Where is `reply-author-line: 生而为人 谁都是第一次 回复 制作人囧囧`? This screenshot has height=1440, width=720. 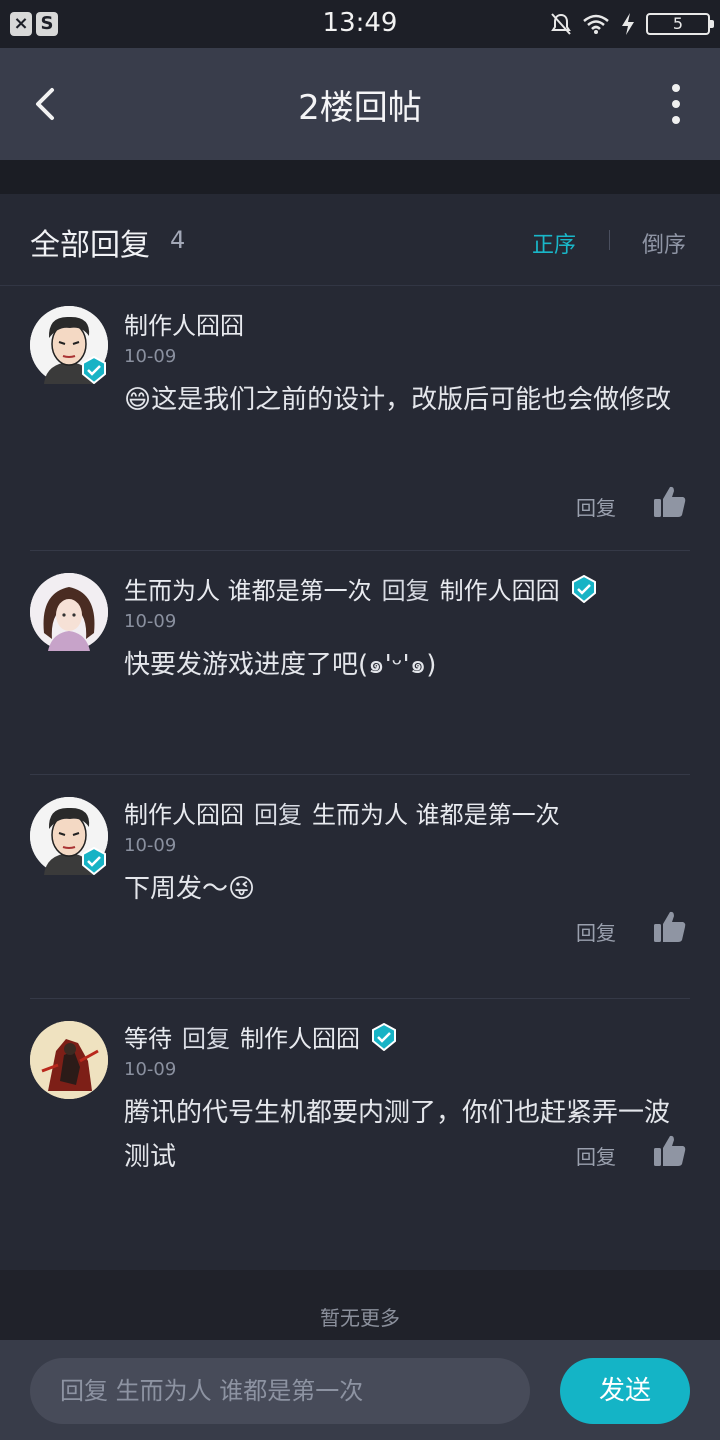
reply-author-line: 生而为人 谁都是第一次 回复 制作人囧囧 is located at coordinates (361, 588).